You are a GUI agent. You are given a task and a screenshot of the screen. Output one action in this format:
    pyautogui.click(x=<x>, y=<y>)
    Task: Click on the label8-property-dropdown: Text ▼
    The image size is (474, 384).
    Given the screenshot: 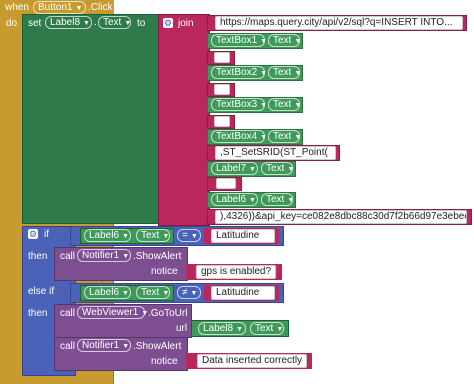 What is the action you would take?
    pyautogui.click(x=267, y=328)
    